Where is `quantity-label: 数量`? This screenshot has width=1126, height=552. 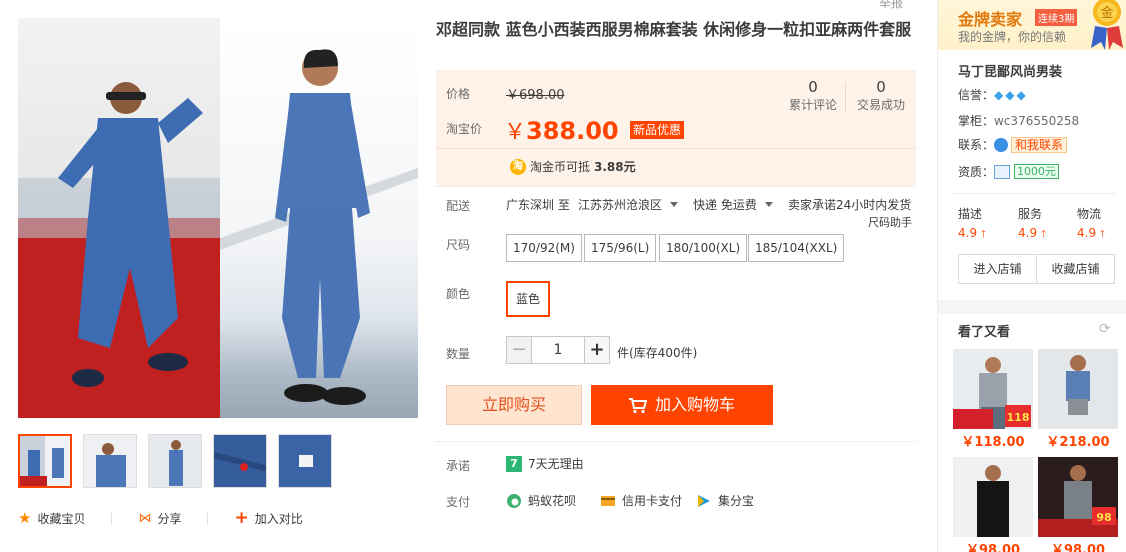 quantity-label: 数量 is located at coordinates (458, 354).